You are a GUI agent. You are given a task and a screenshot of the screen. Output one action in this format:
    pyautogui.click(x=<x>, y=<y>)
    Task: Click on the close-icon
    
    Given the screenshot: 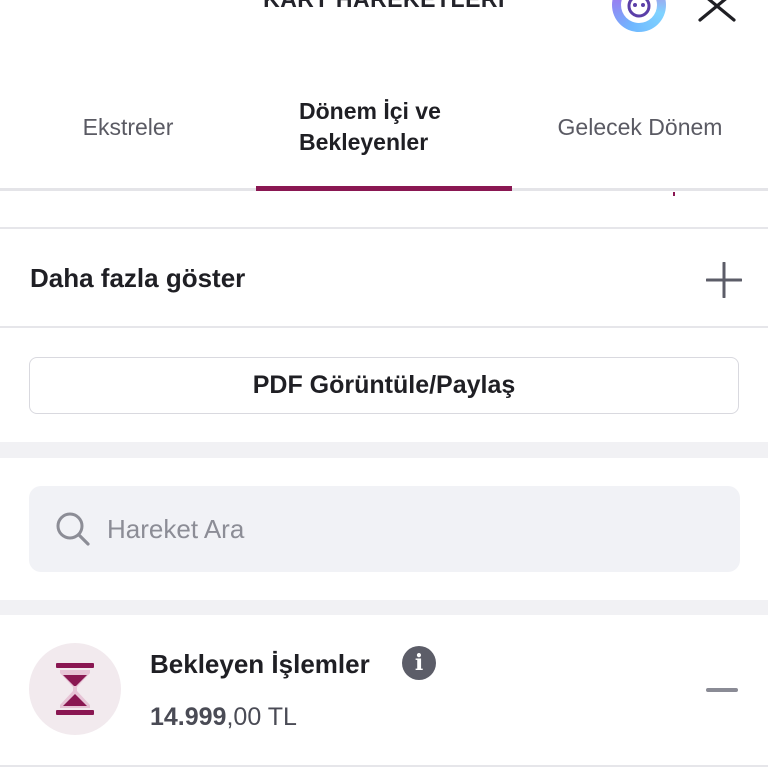 What is the action you would take?
    pyautogui.click(x=718, y=14)
    